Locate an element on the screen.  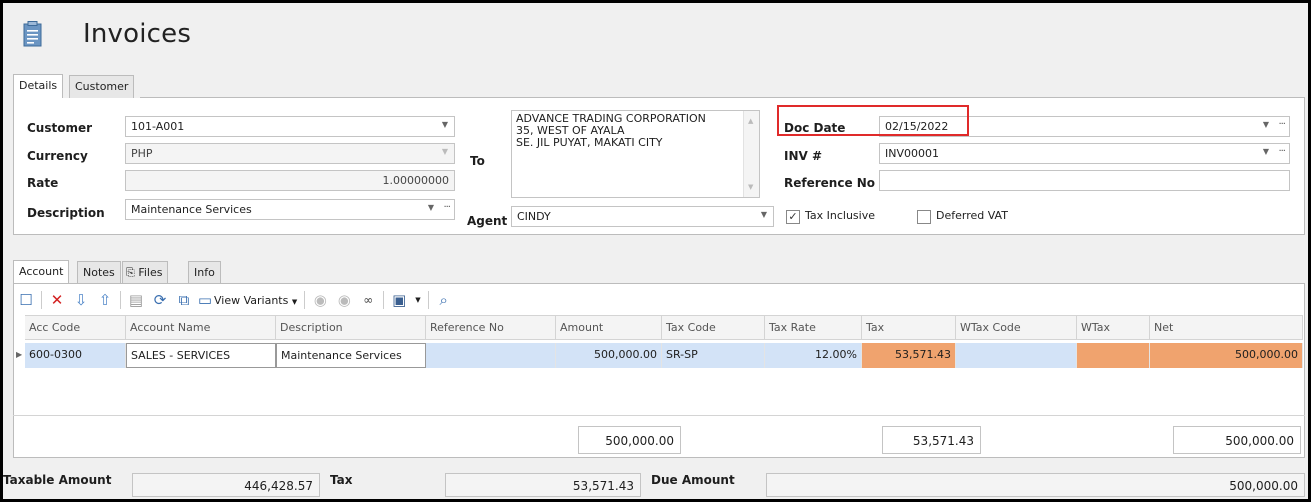
up-icon: ◉ is located at coordinates (320, 300).